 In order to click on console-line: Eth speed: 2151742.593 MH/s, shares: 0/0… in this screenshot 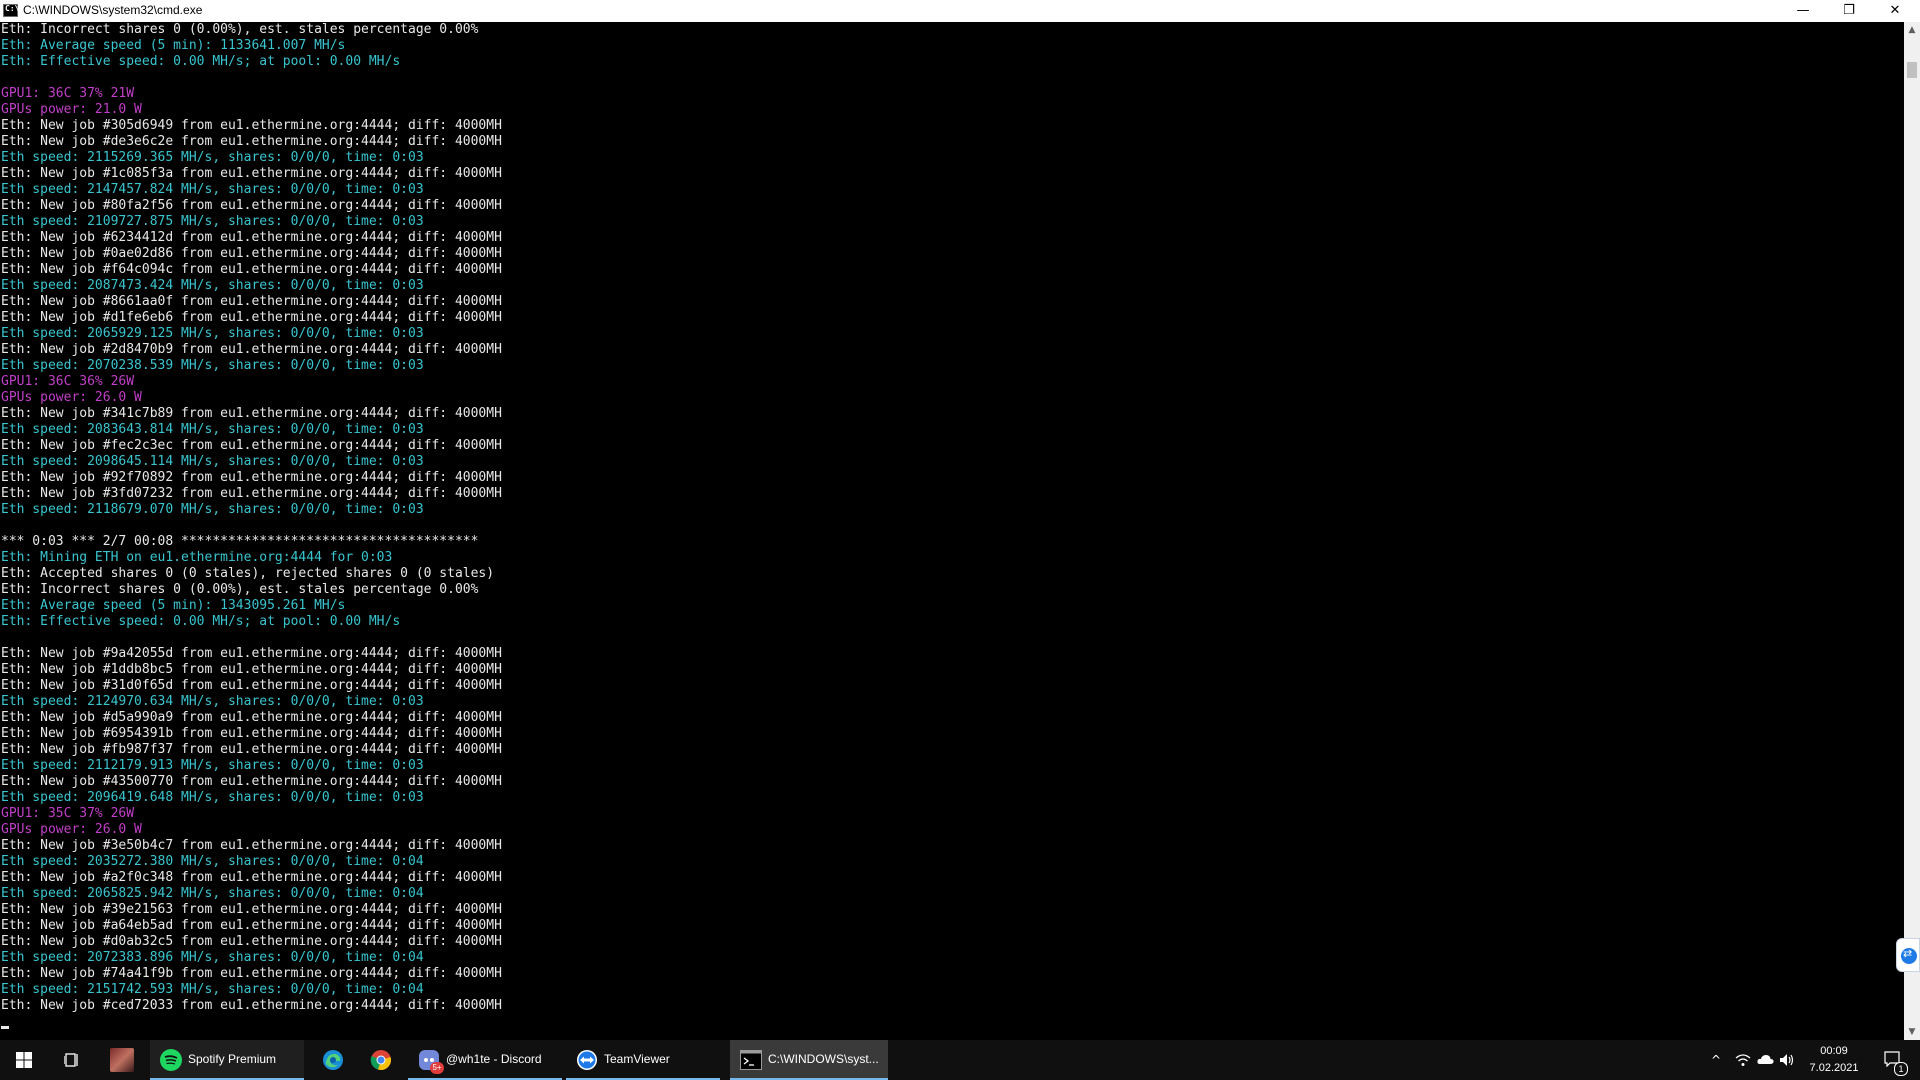, I will do `click(212, 989)`.